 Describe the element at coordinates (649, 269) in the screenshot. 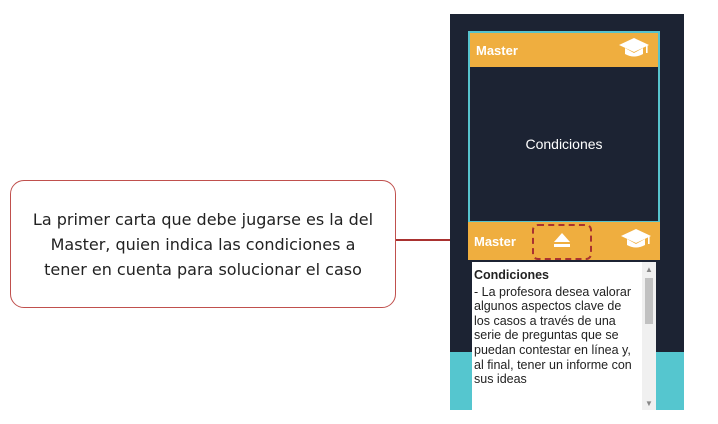

I see `scroll-up-arrow-icon: ▲` at that location.